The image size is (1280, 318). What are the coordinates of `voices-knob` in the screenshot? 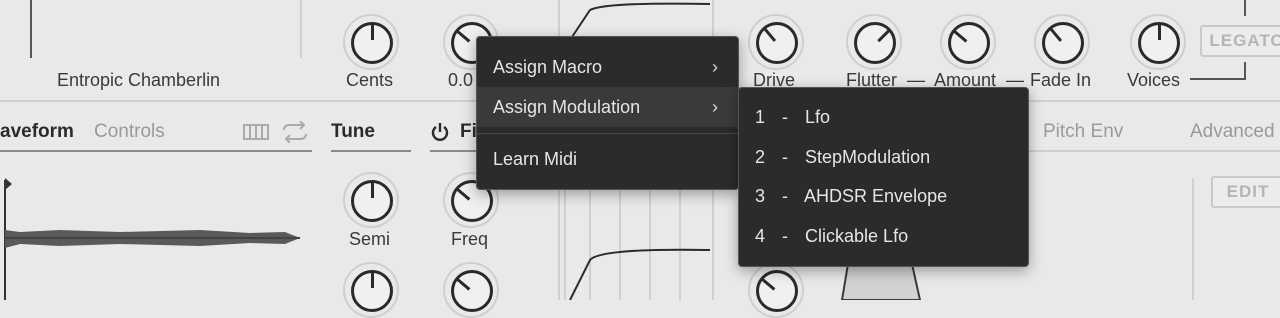 It's located at (1158, 42).